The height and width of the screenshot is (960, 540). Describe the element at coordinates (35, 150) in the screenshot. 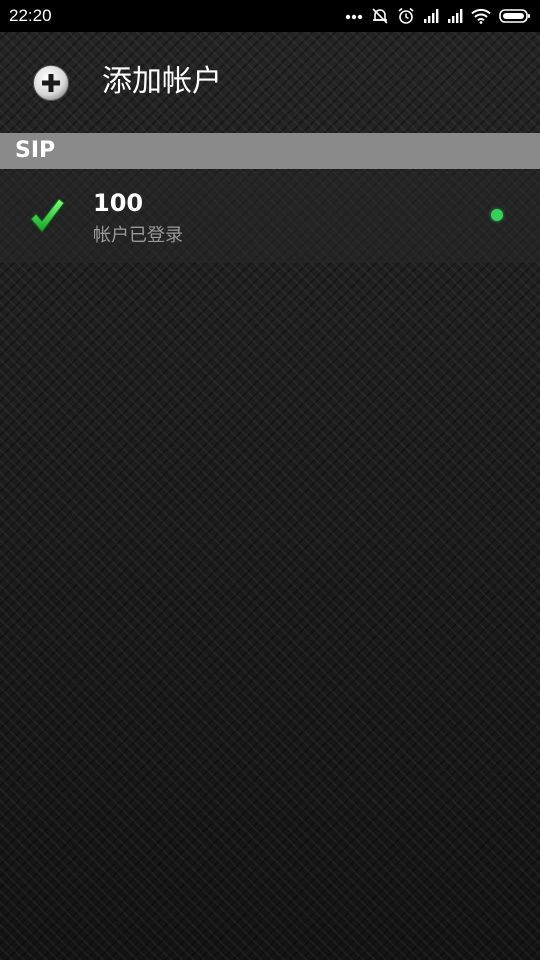

I see `section-title: SIP` at that location.